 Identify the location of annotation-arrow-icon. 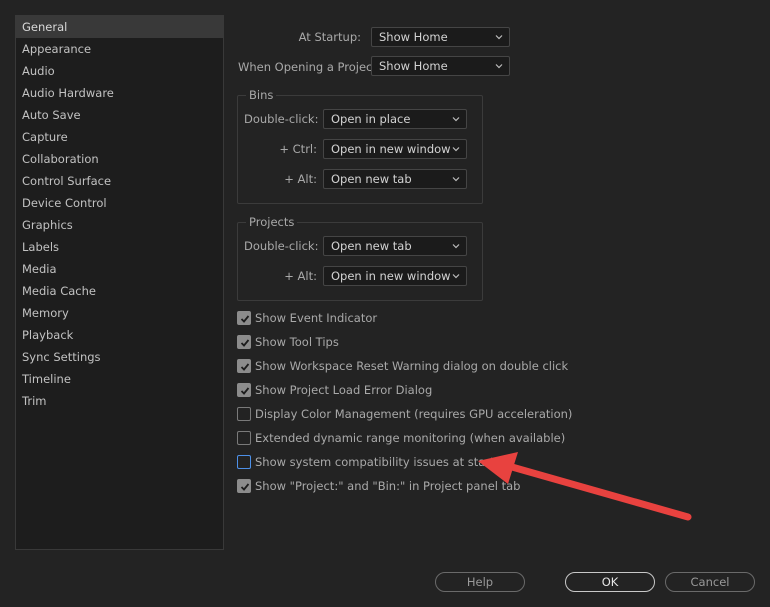
(585, 486).